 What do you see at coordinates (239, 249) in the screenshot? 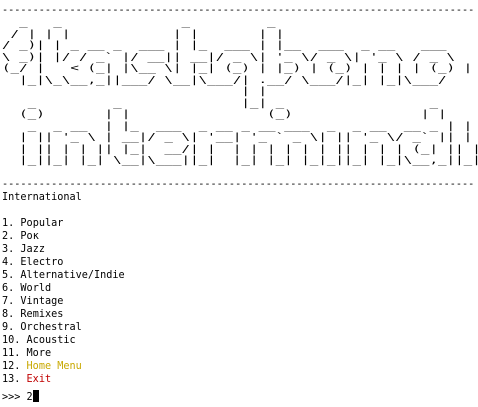
I see `menu-item-jazz: 3. Jazz` at bounding box center [239, 249].